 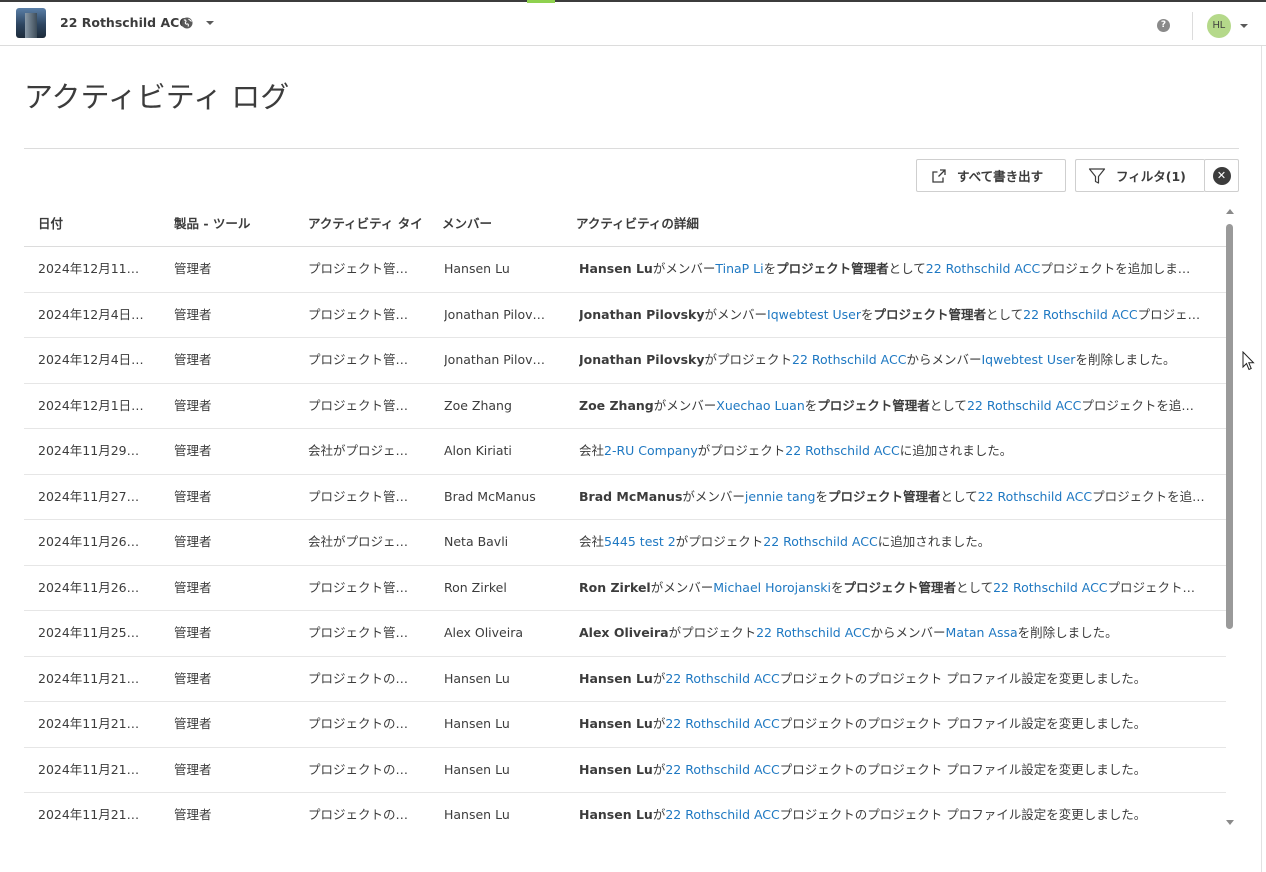 I want to click on table-scrollbar, so click(x=1230, y=517).